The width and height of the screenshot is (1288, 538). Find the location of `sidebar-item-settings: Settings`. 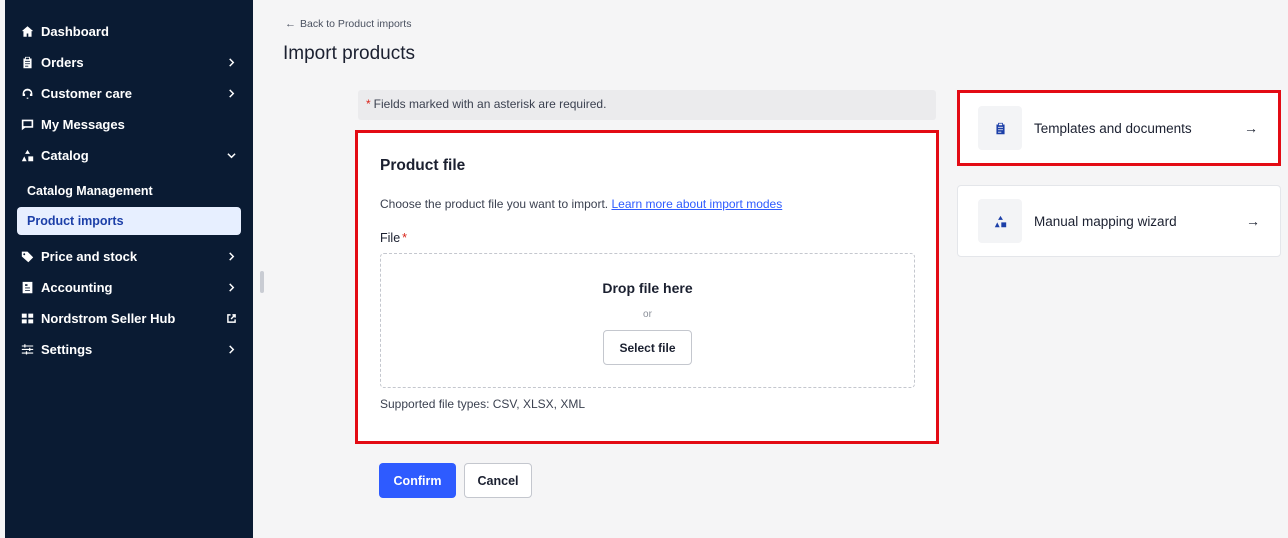

sidebar-item-settings: Settings is located at coordinates (129, 349).